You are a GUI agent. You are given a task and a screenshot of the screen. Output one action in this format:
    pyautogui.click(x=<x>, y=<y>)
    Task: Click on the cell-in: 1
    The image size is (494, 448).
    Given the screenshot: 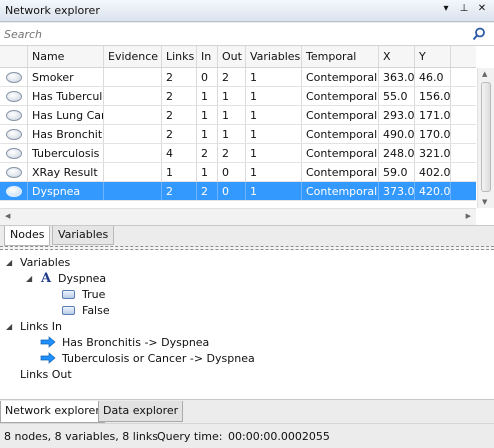 What is the action you would take?
    pyautogui.click(x=207, y=115)
    